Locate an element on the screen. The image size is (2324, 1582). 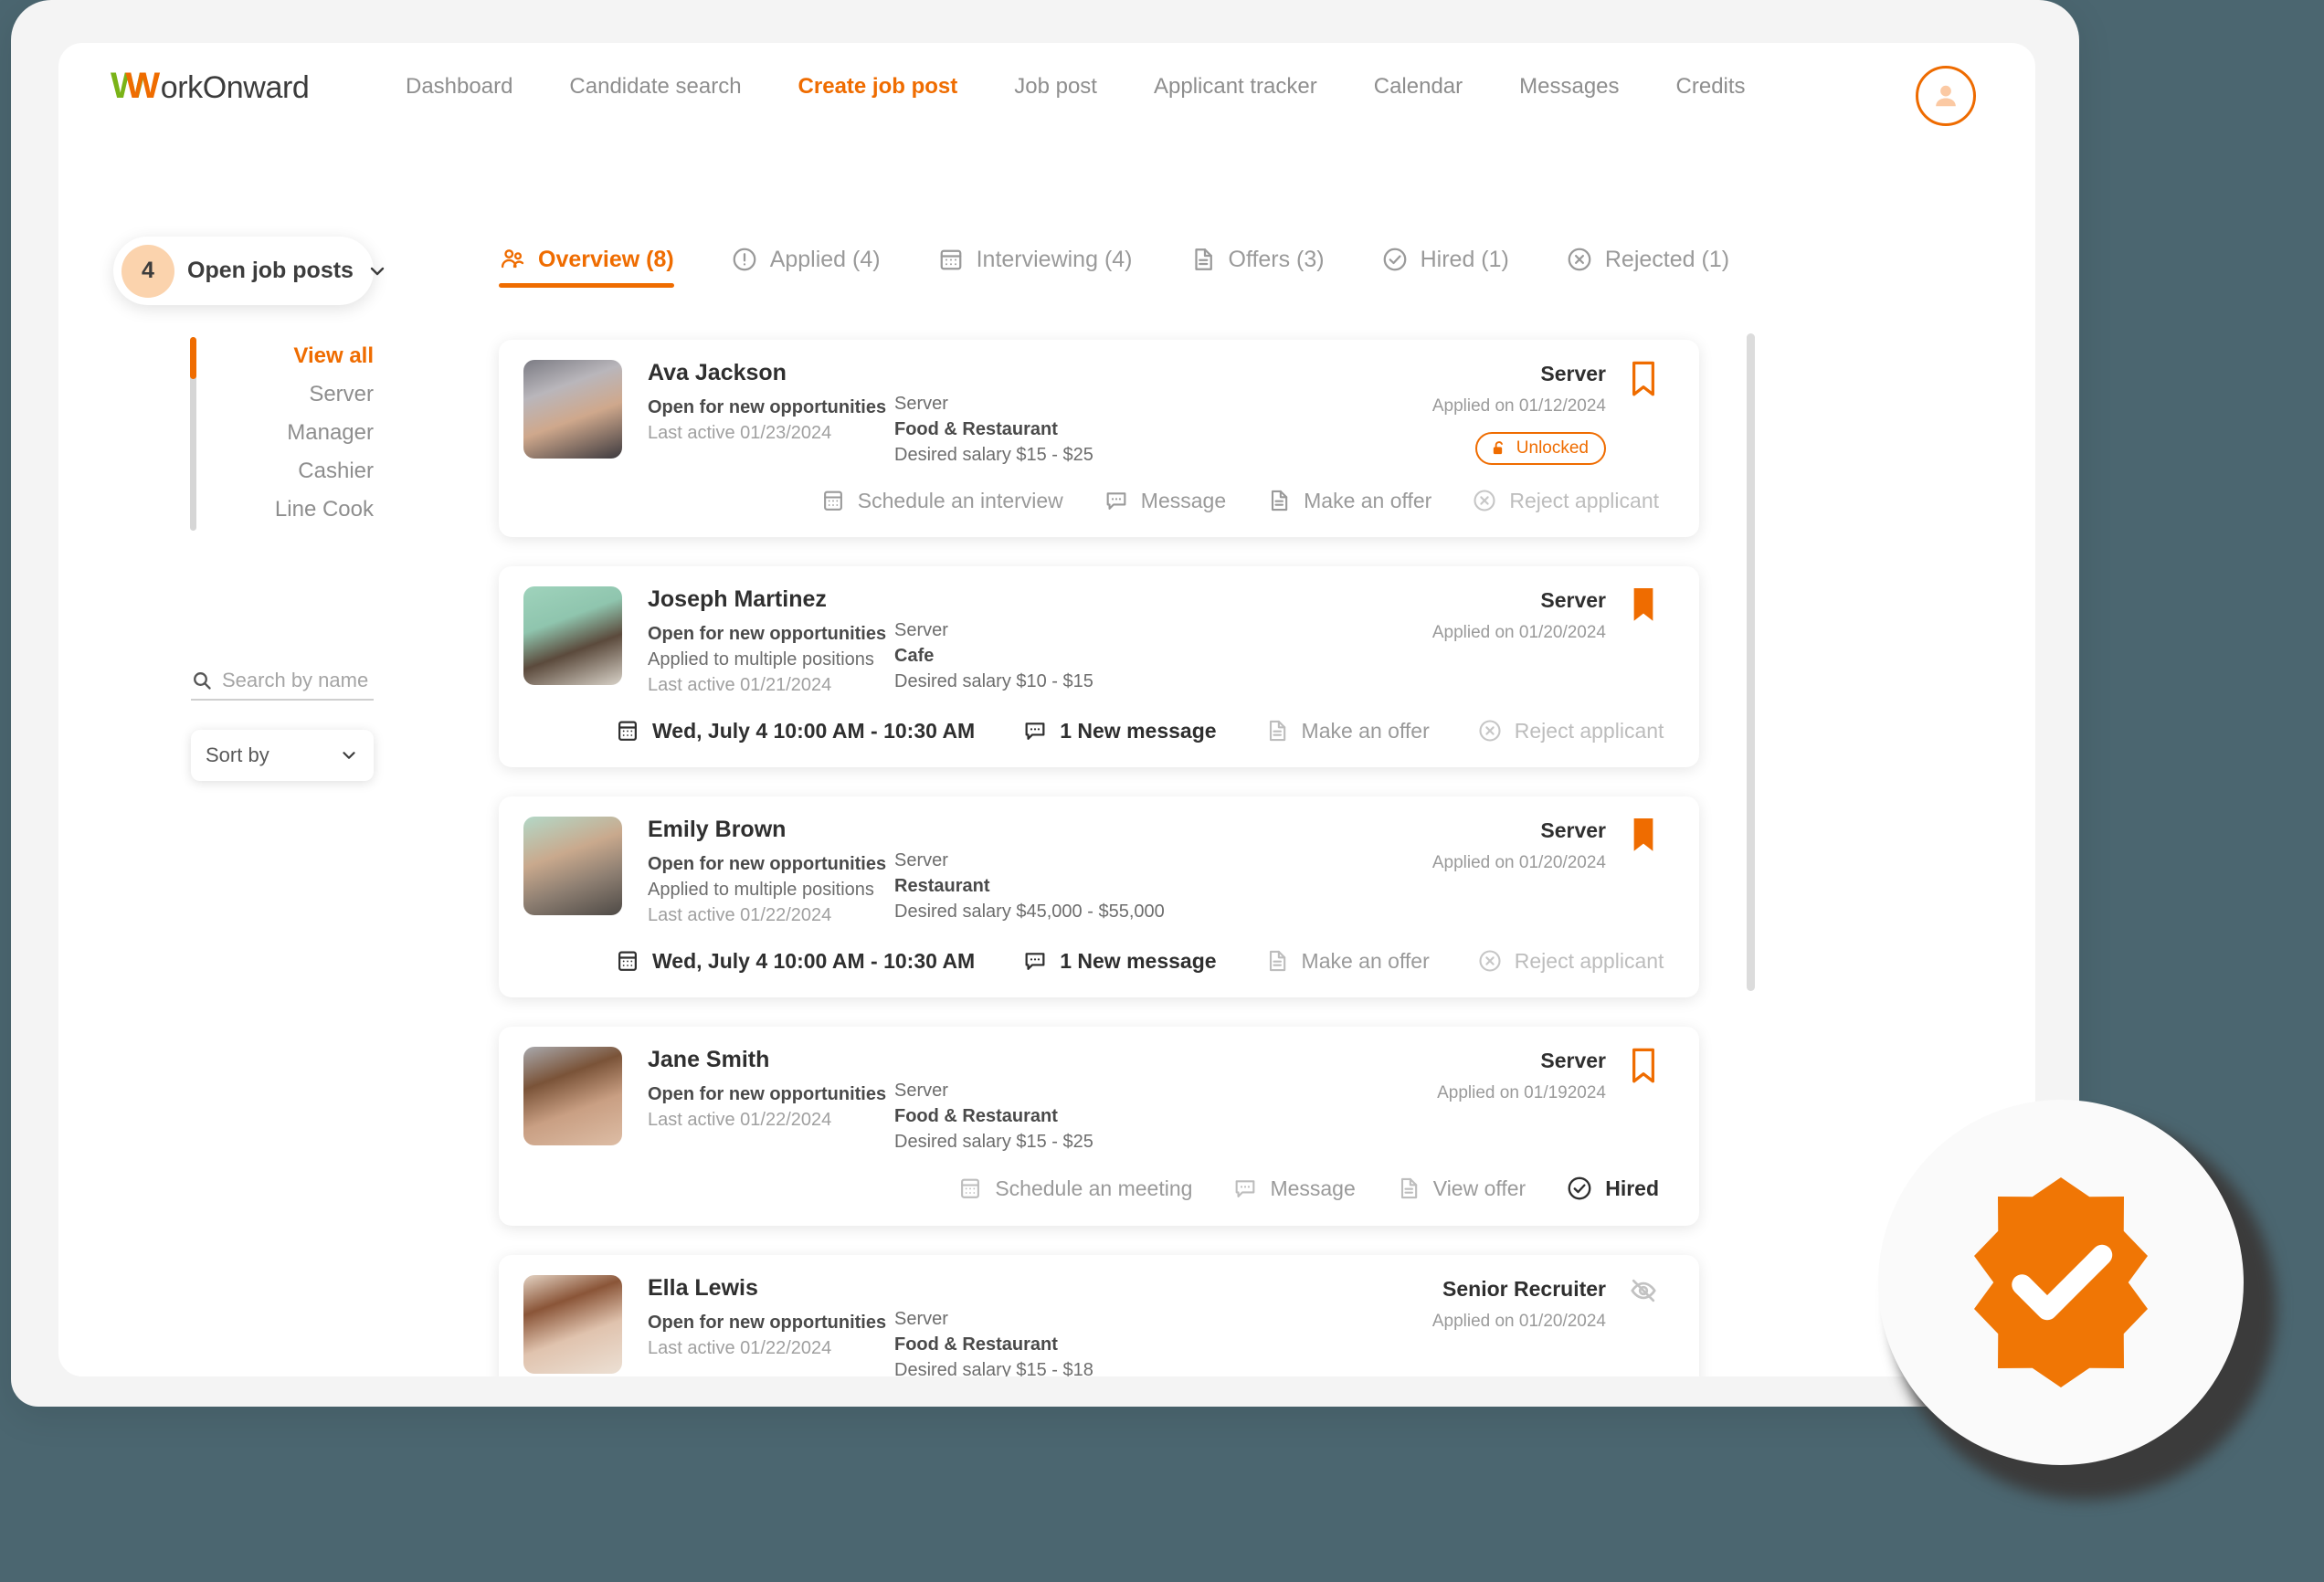
action-schedule-meeting: Schedule an meeting is located at coordinates (1074, 1189).